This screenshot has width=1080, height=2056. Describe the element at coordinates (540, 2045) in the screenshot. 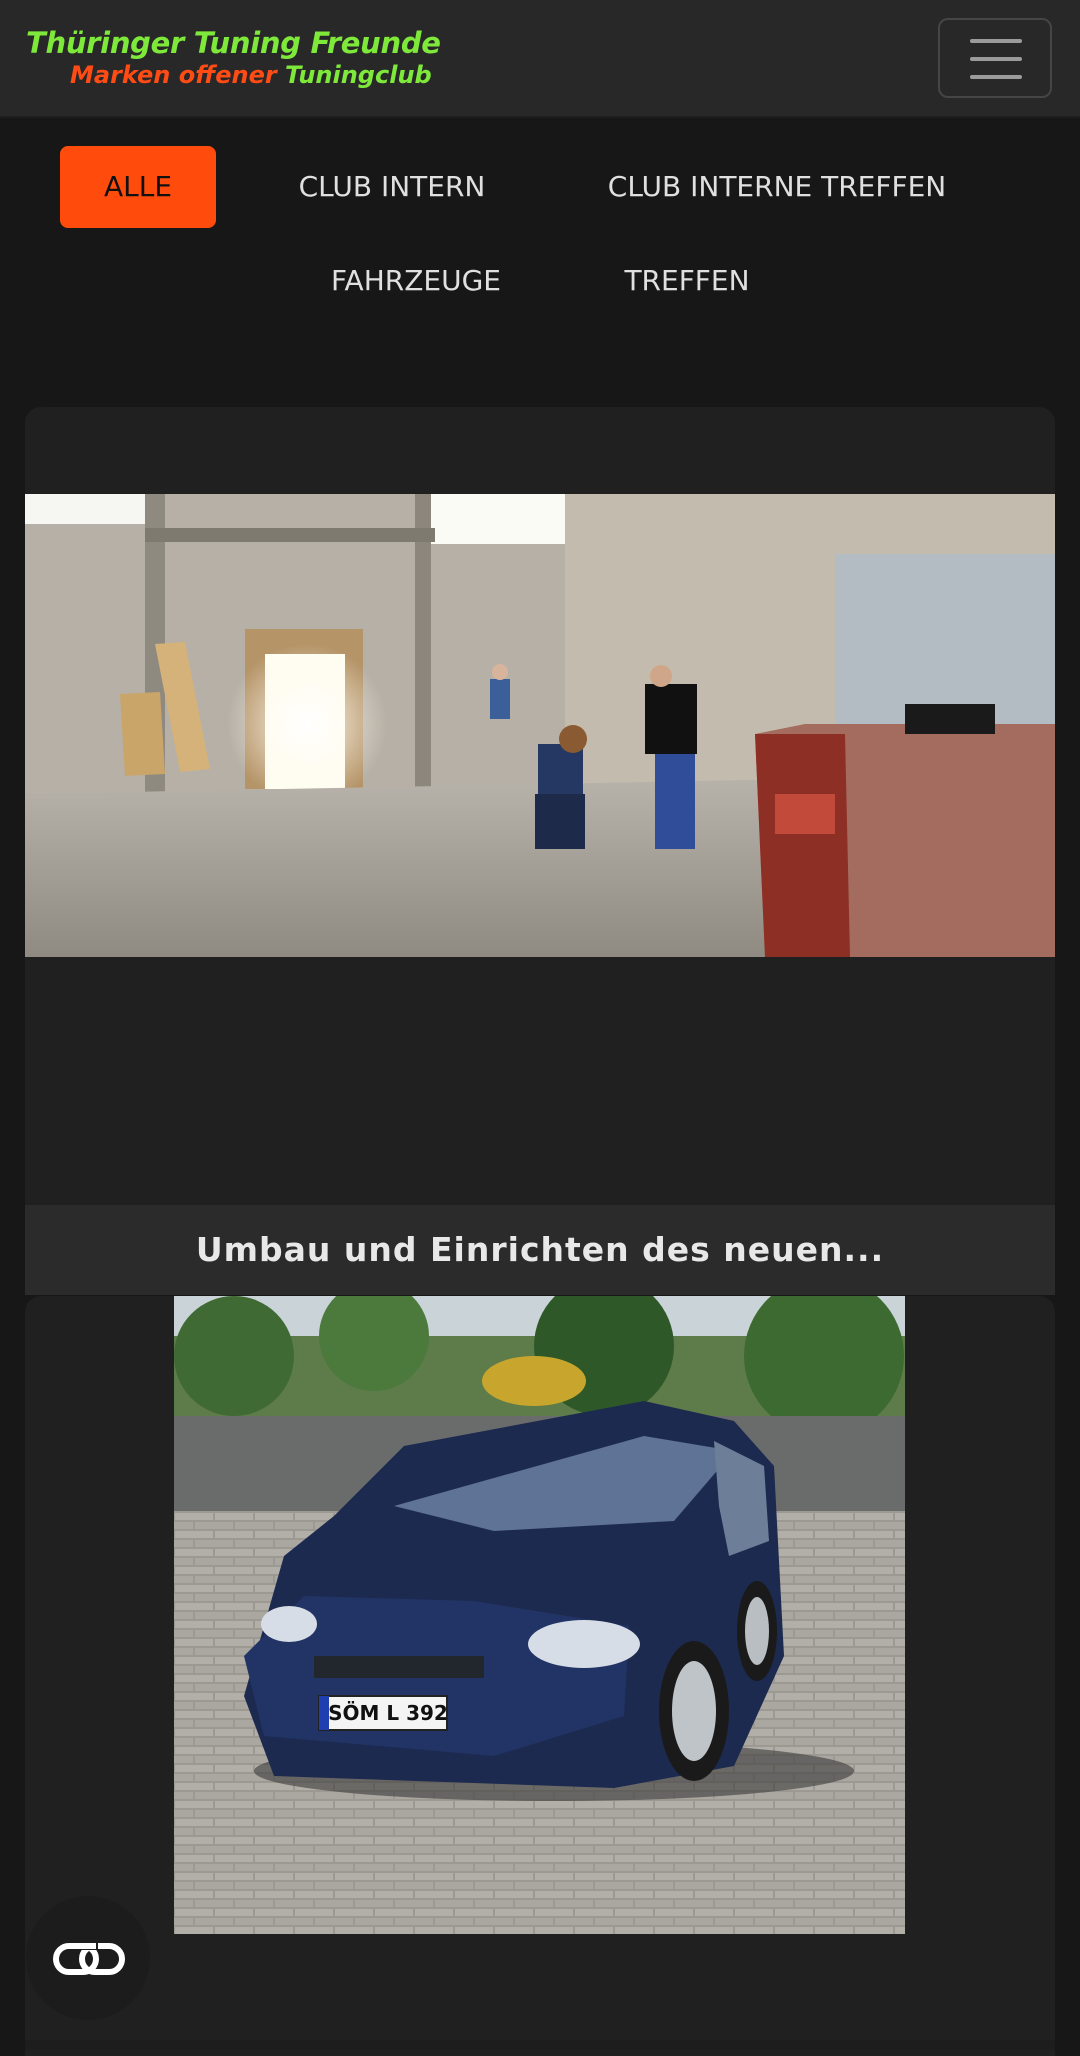

I see `page-bottom-edge` at that location.